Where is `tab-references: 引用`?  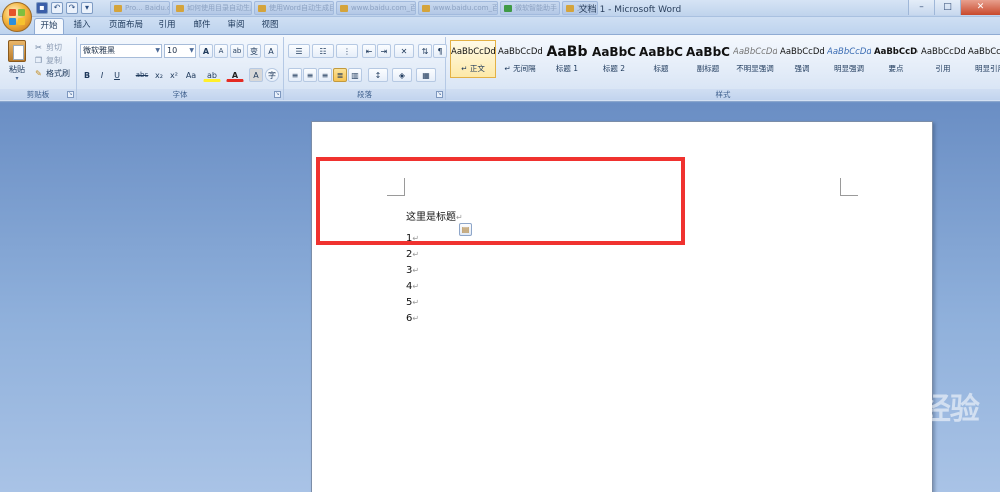
tab-references: 引用 is located at coordinates (167, 26).